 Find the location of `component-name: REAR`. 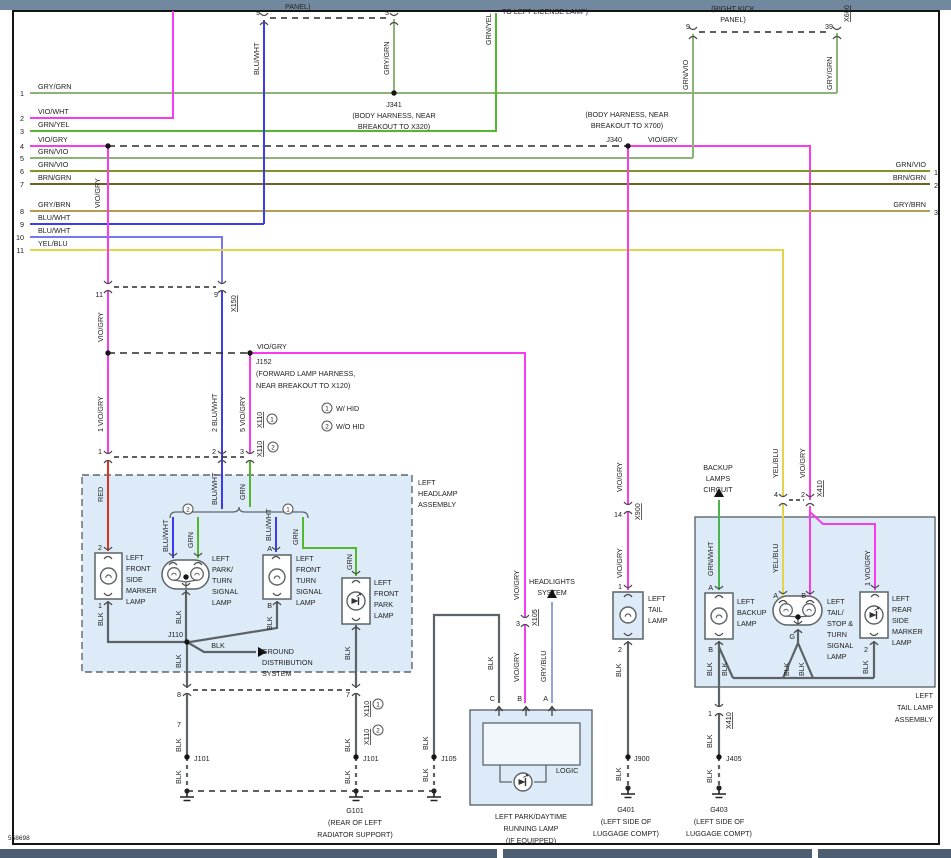

component-name: REAR is located at coordinates (902, 609).